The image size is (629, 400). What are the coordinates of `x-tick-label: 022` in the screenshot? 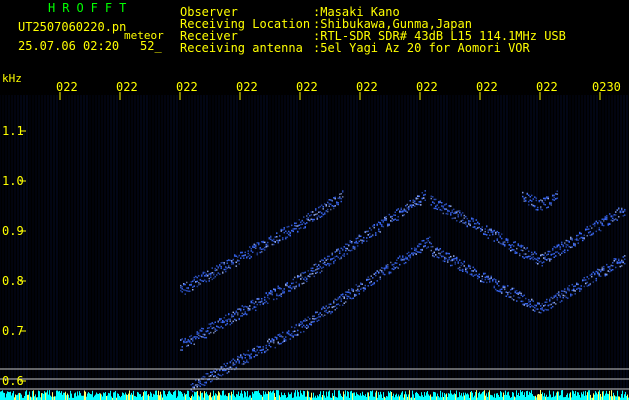 It's located at (67, 87).